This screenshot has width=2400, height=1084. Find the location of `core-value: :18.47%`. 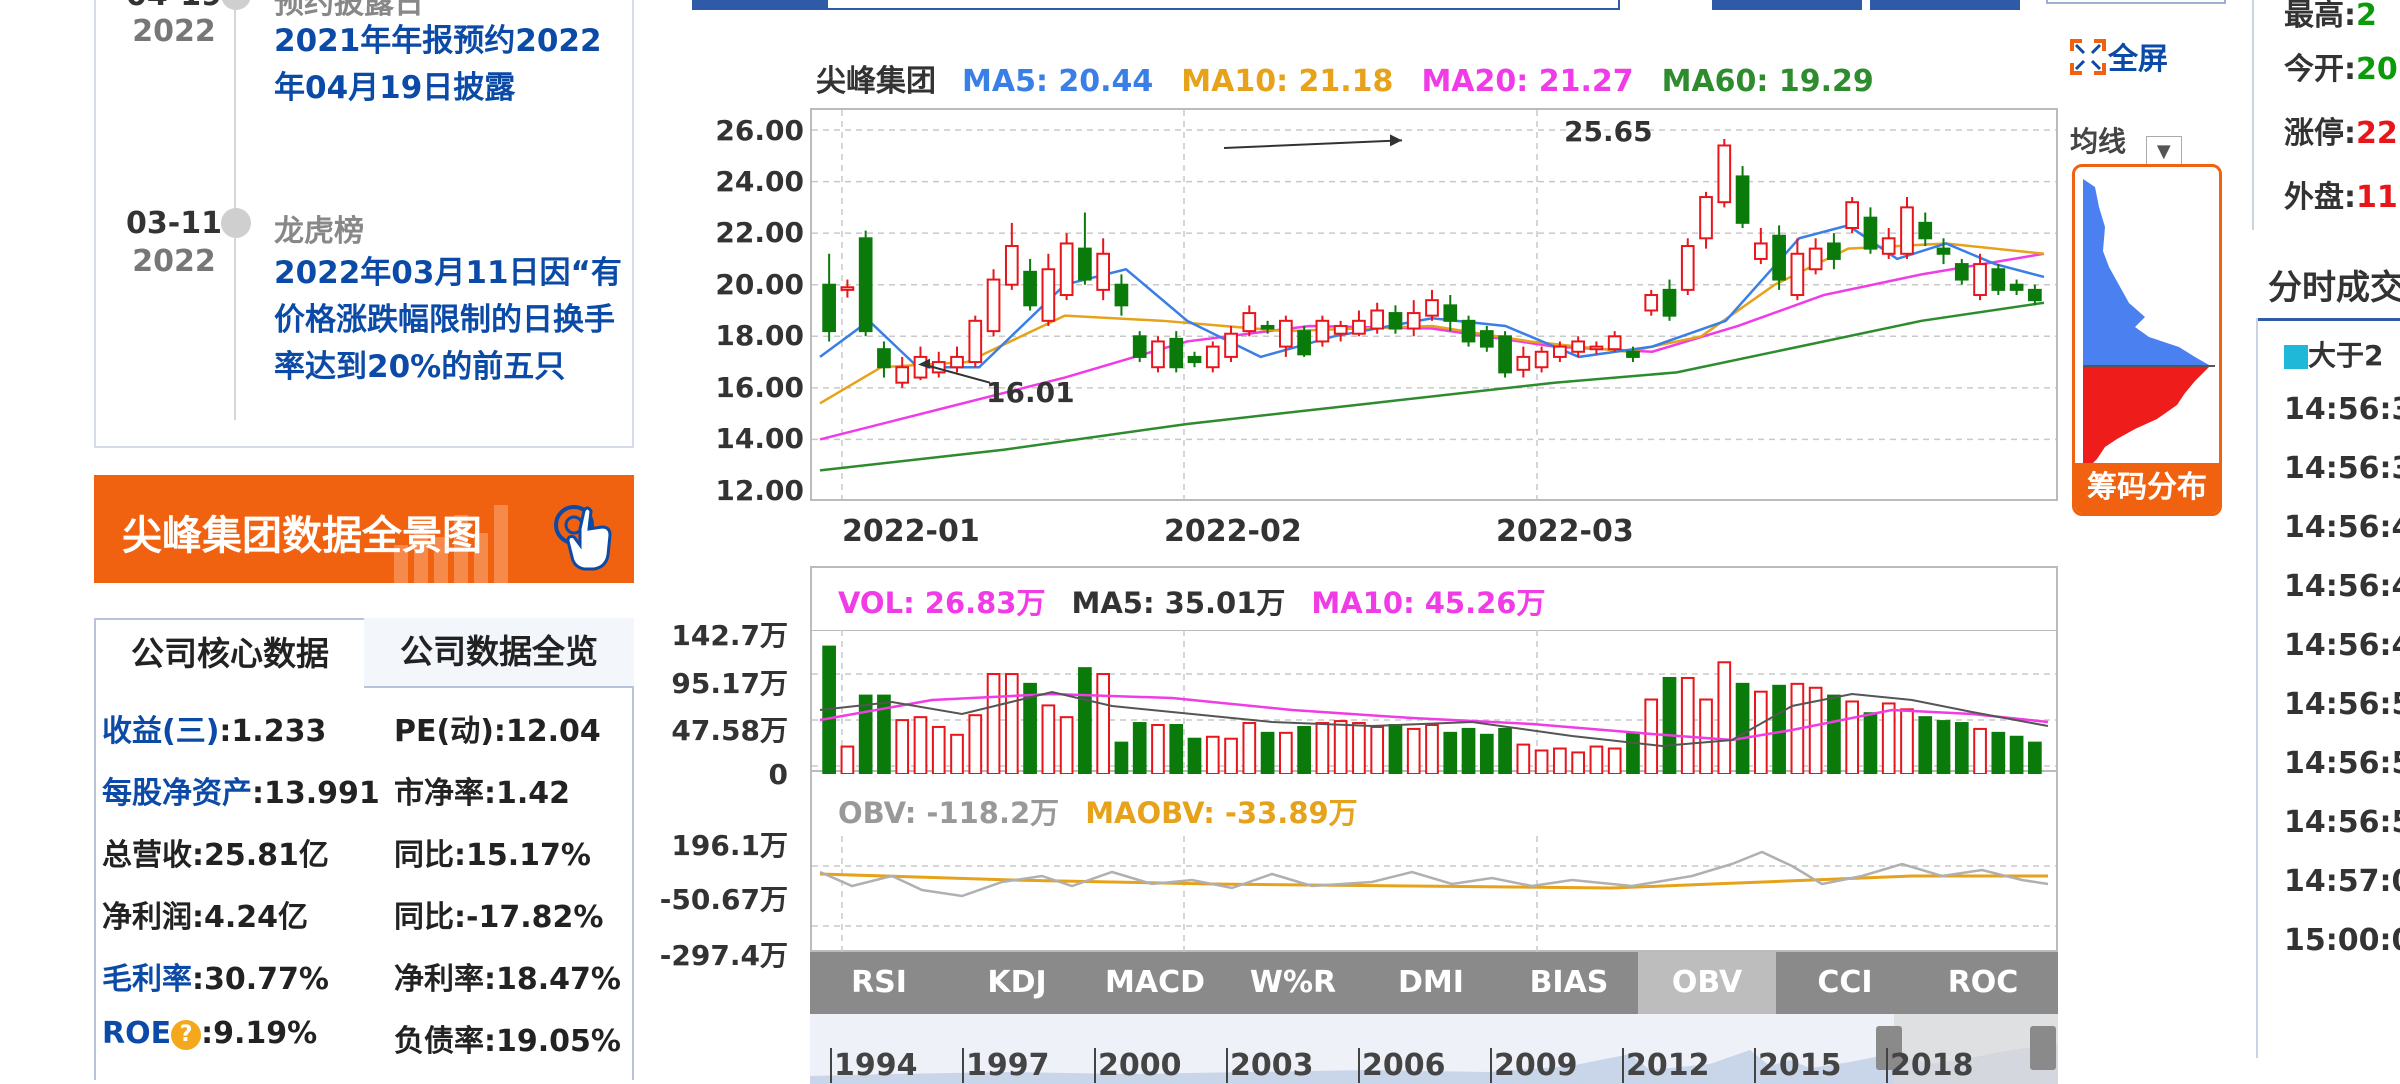

core-value: :18.47% is located at coordinates (552, 979).